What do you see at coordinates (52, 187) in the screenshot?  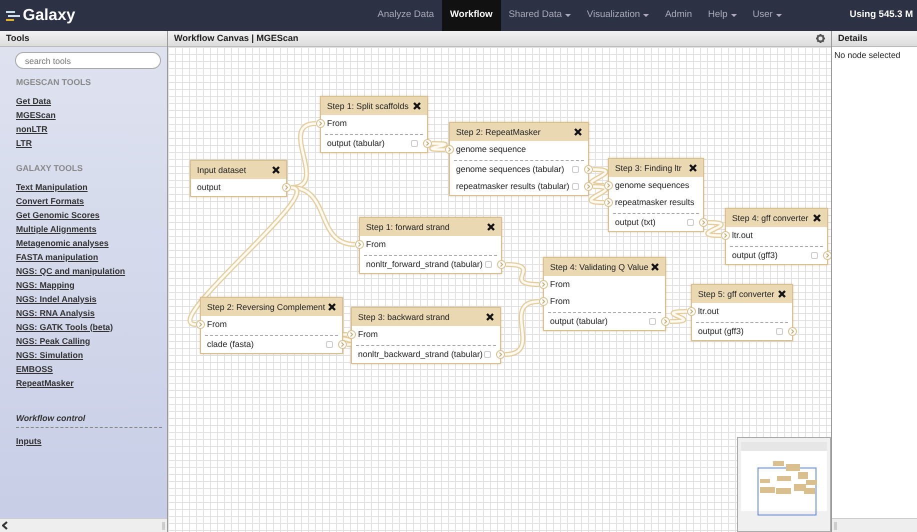 I see `tool-link: Text Manipulation` at bounding box center [52, 187].